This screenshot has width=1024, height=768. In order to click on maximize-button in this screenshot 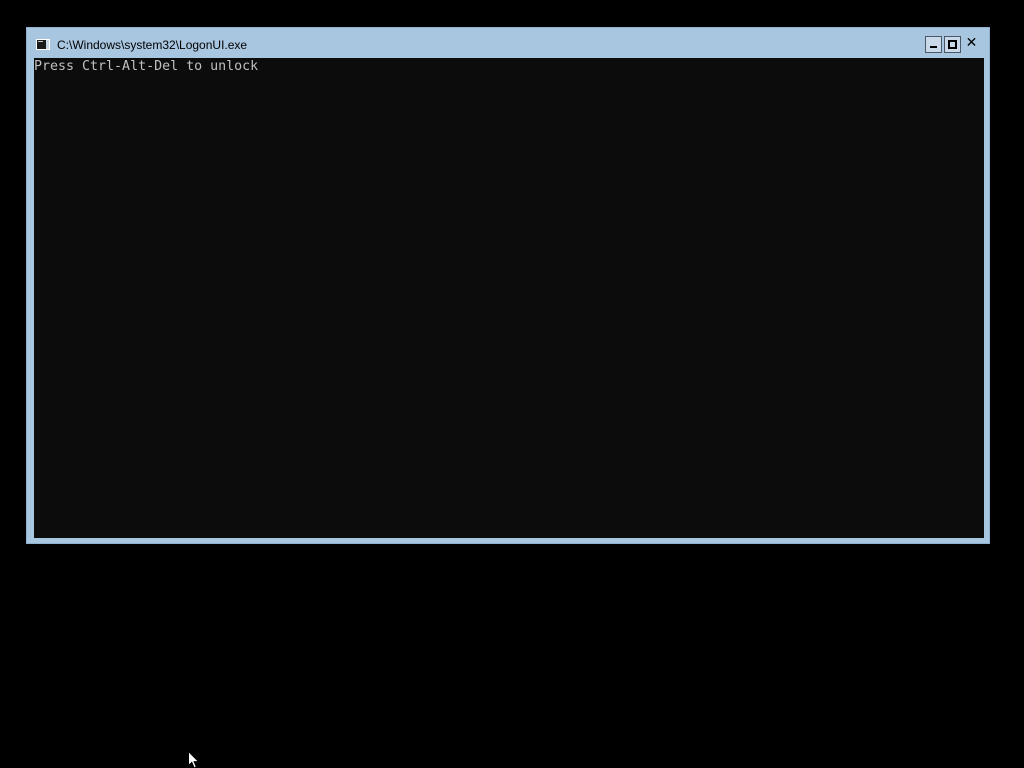, I will do `click(952, 44)`.